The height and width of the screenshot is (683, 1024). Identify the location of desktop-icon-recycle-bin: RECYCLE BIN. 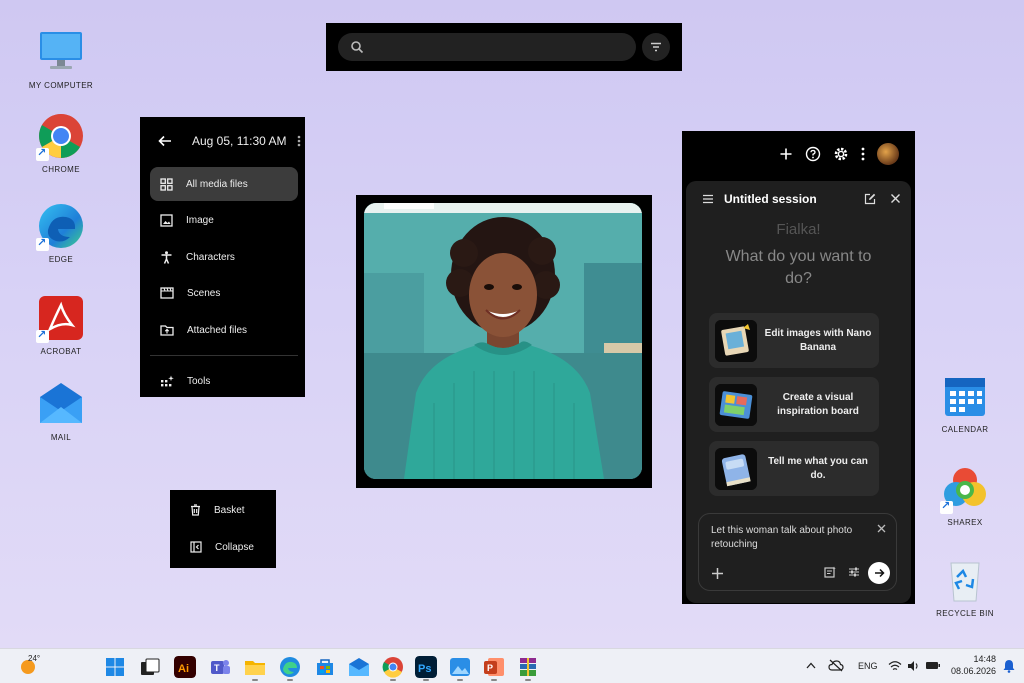
(965, 587).